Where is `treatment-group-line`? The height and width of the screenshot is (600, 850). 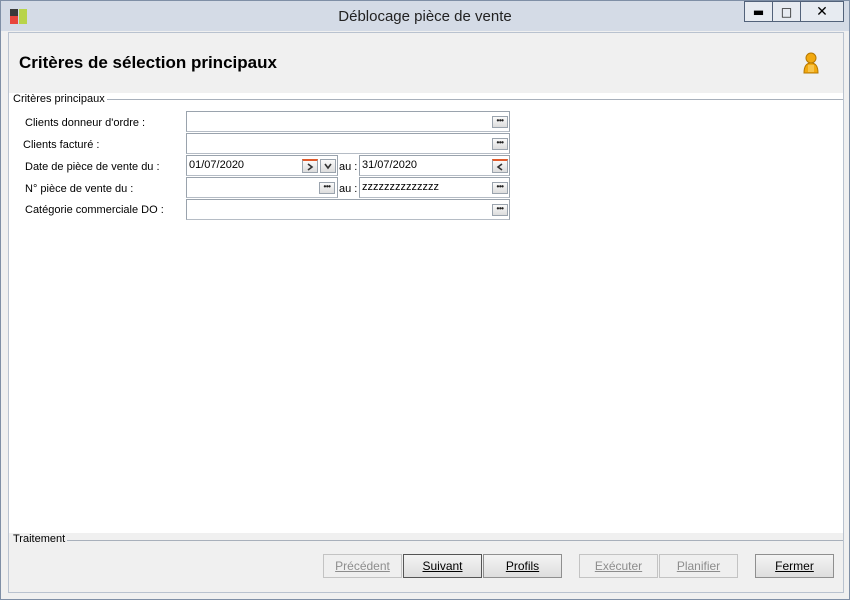
treatment-group-line is located at coordinates (454, 540).